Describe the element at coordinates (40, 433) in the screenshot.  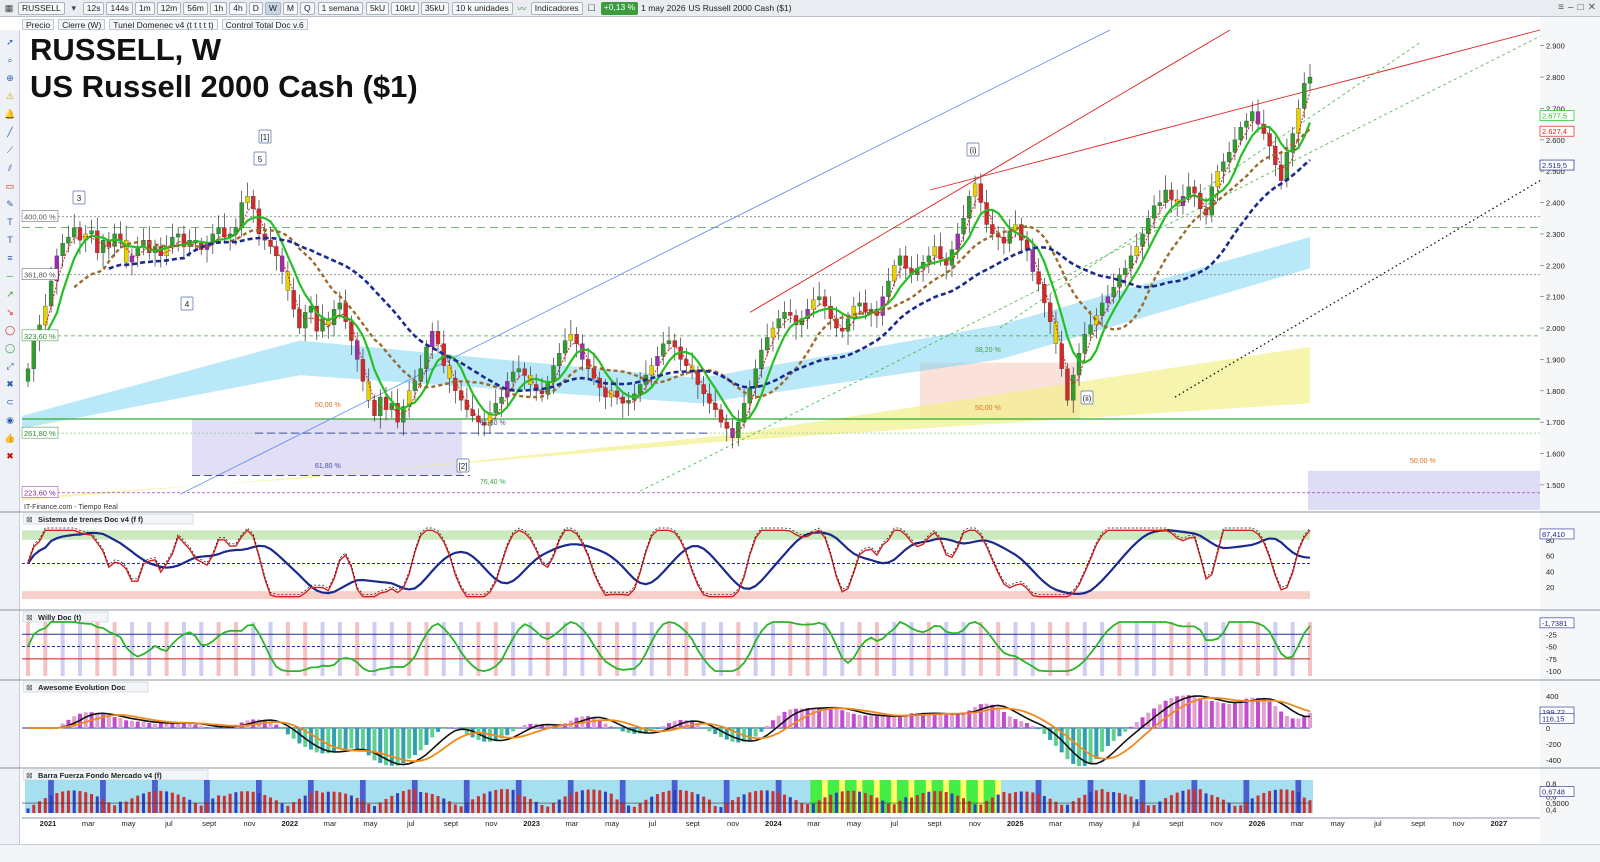
I see `fib-level-label: 261,80 %` at that location.